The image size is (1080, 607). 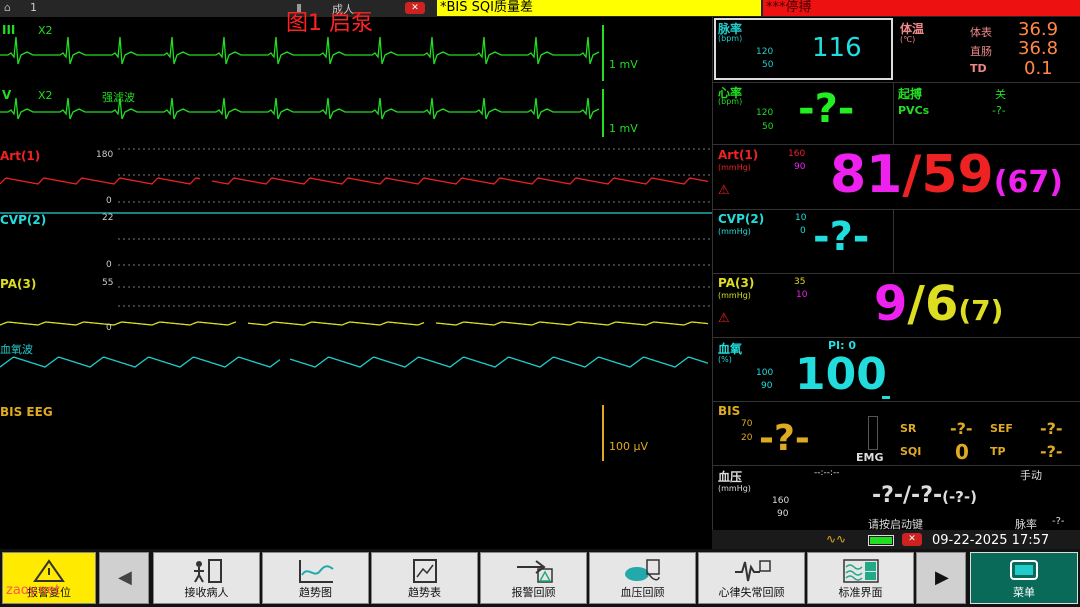 What do you see at coordinates (642, 592) in the screenshot?
I see `nibp-review-label: 血压回顾` at bounding box center [642, 592].